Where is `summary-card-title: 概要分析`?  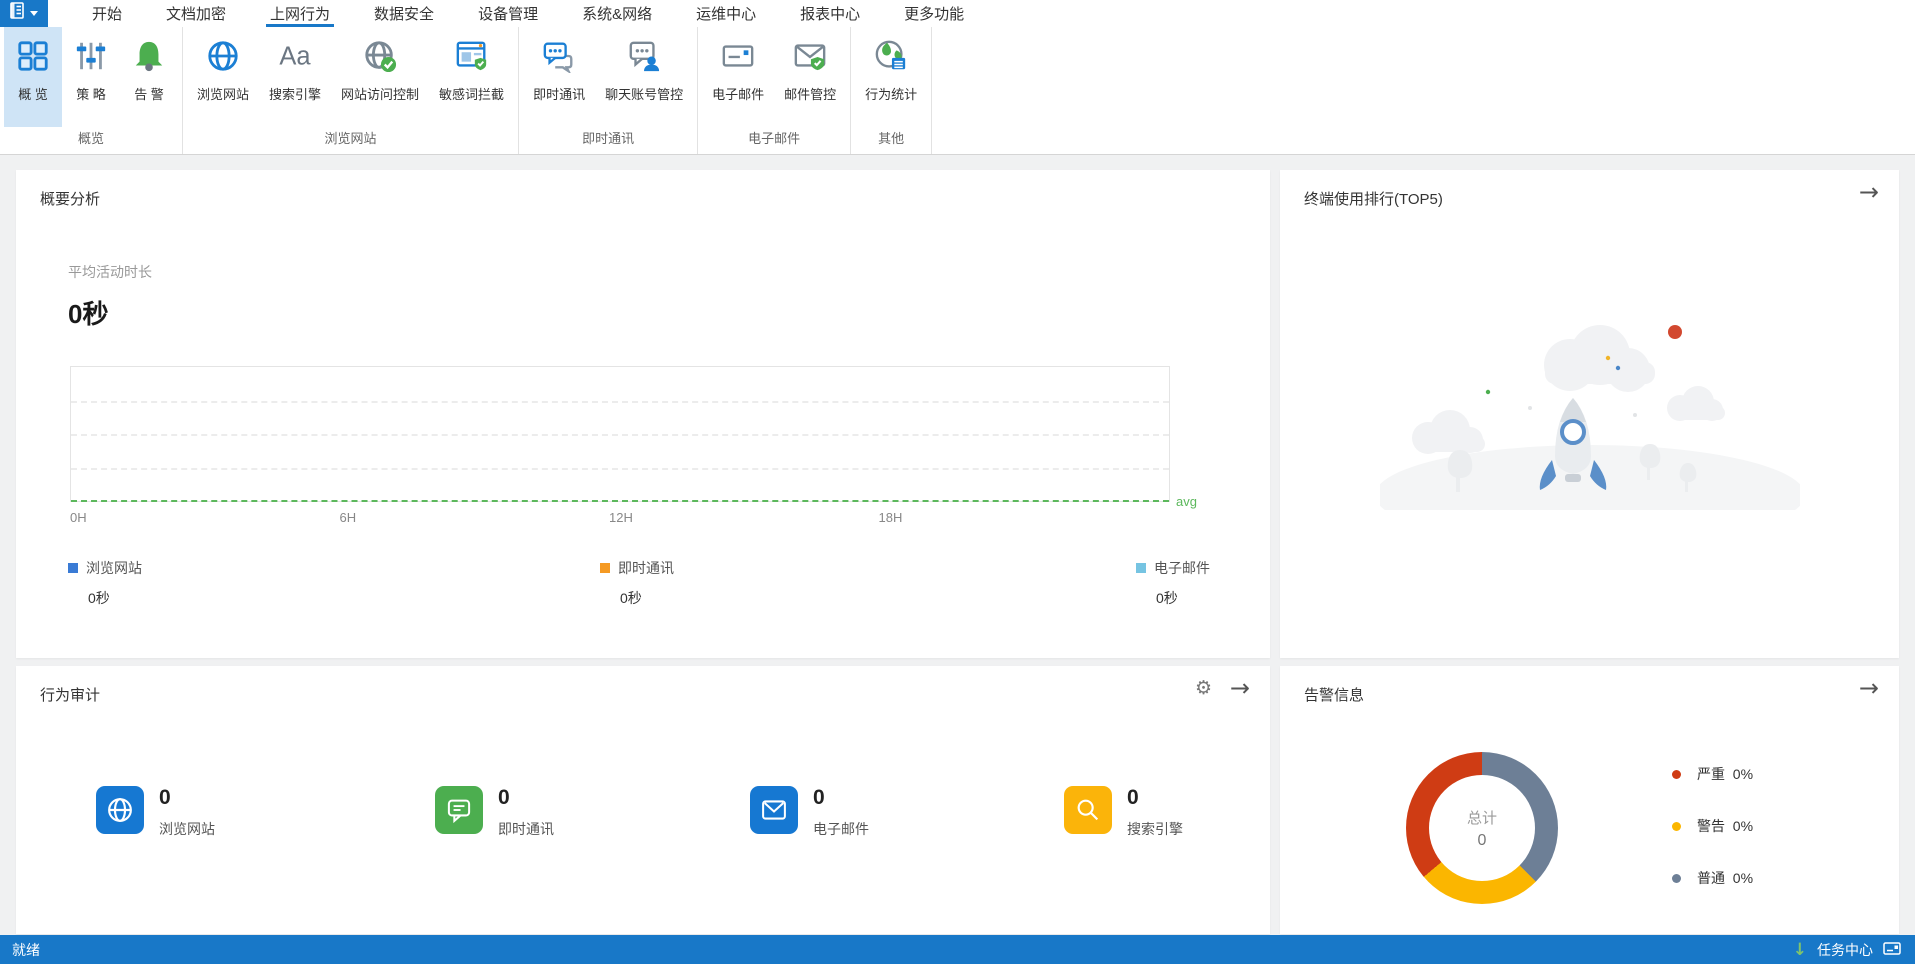 summary-card-title: 概要分析 is located at coordinates (70, 199).